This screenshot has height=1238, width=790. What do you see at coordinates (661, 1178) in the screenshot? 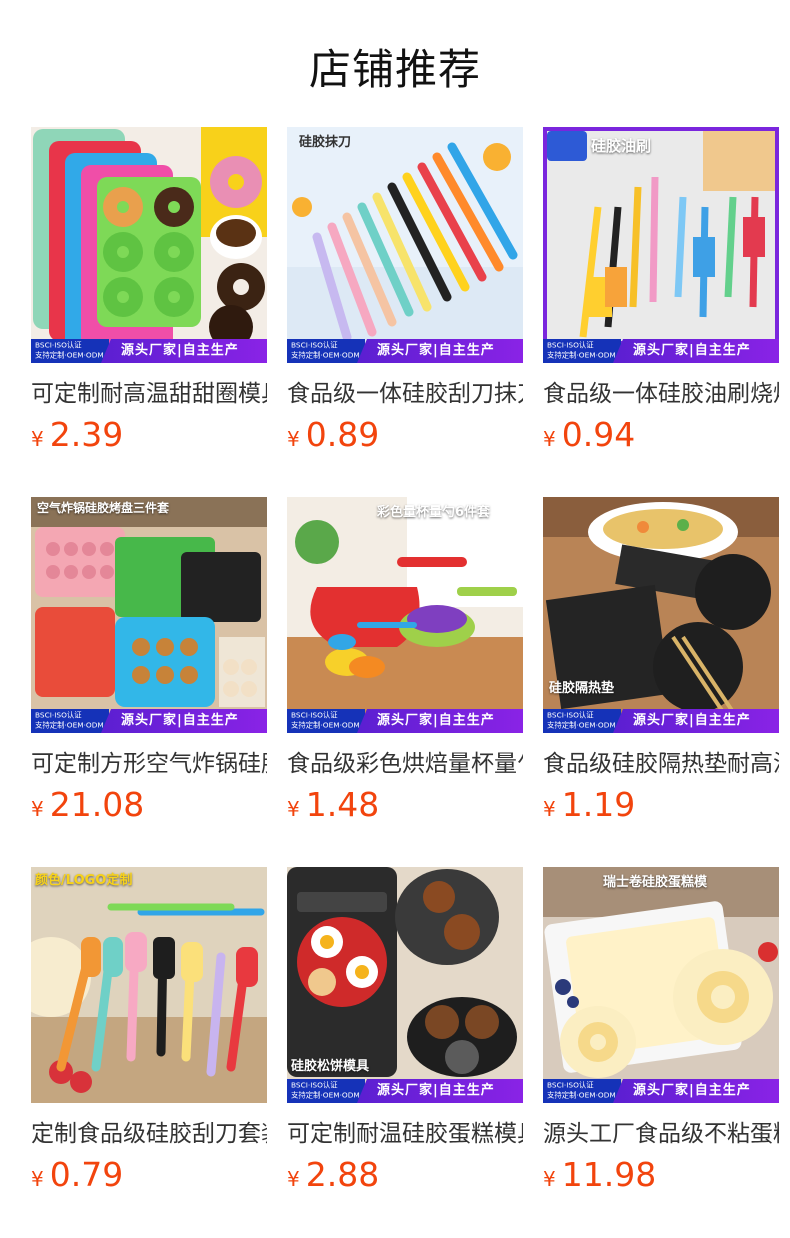
I see `product-price: ¥11.98` at bounding box center [661, 1178].